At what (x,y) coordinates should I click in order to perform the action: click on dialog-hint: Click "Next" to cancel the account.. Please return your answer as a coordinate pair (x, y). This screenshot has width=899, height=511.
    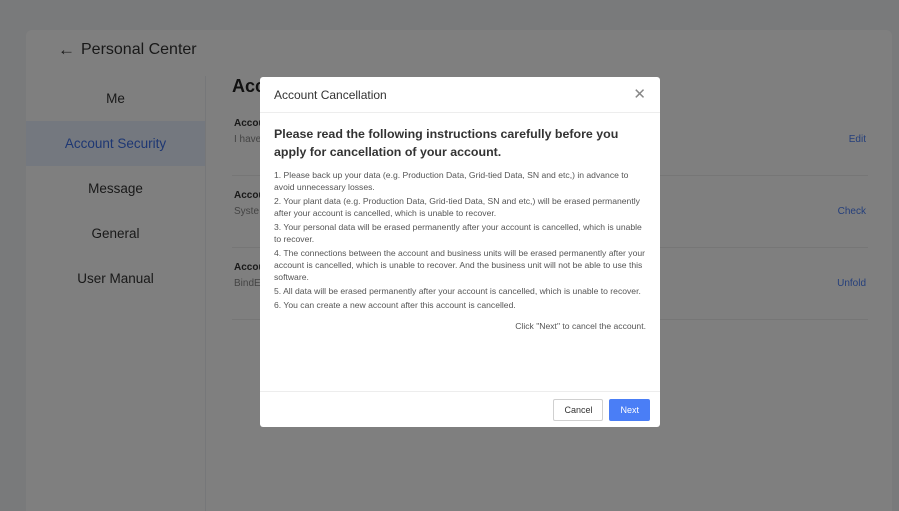
    Looking at the image, I should click on (580, 326).